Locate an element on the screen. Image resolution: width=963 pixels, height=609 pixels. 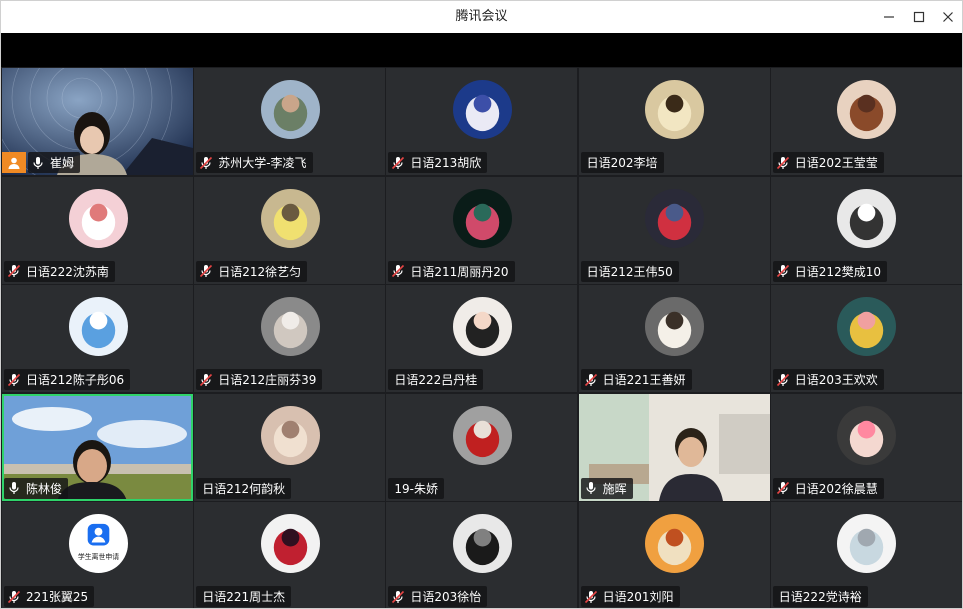
participant-name: 日语202李培 is located at coordinates (622, 163).